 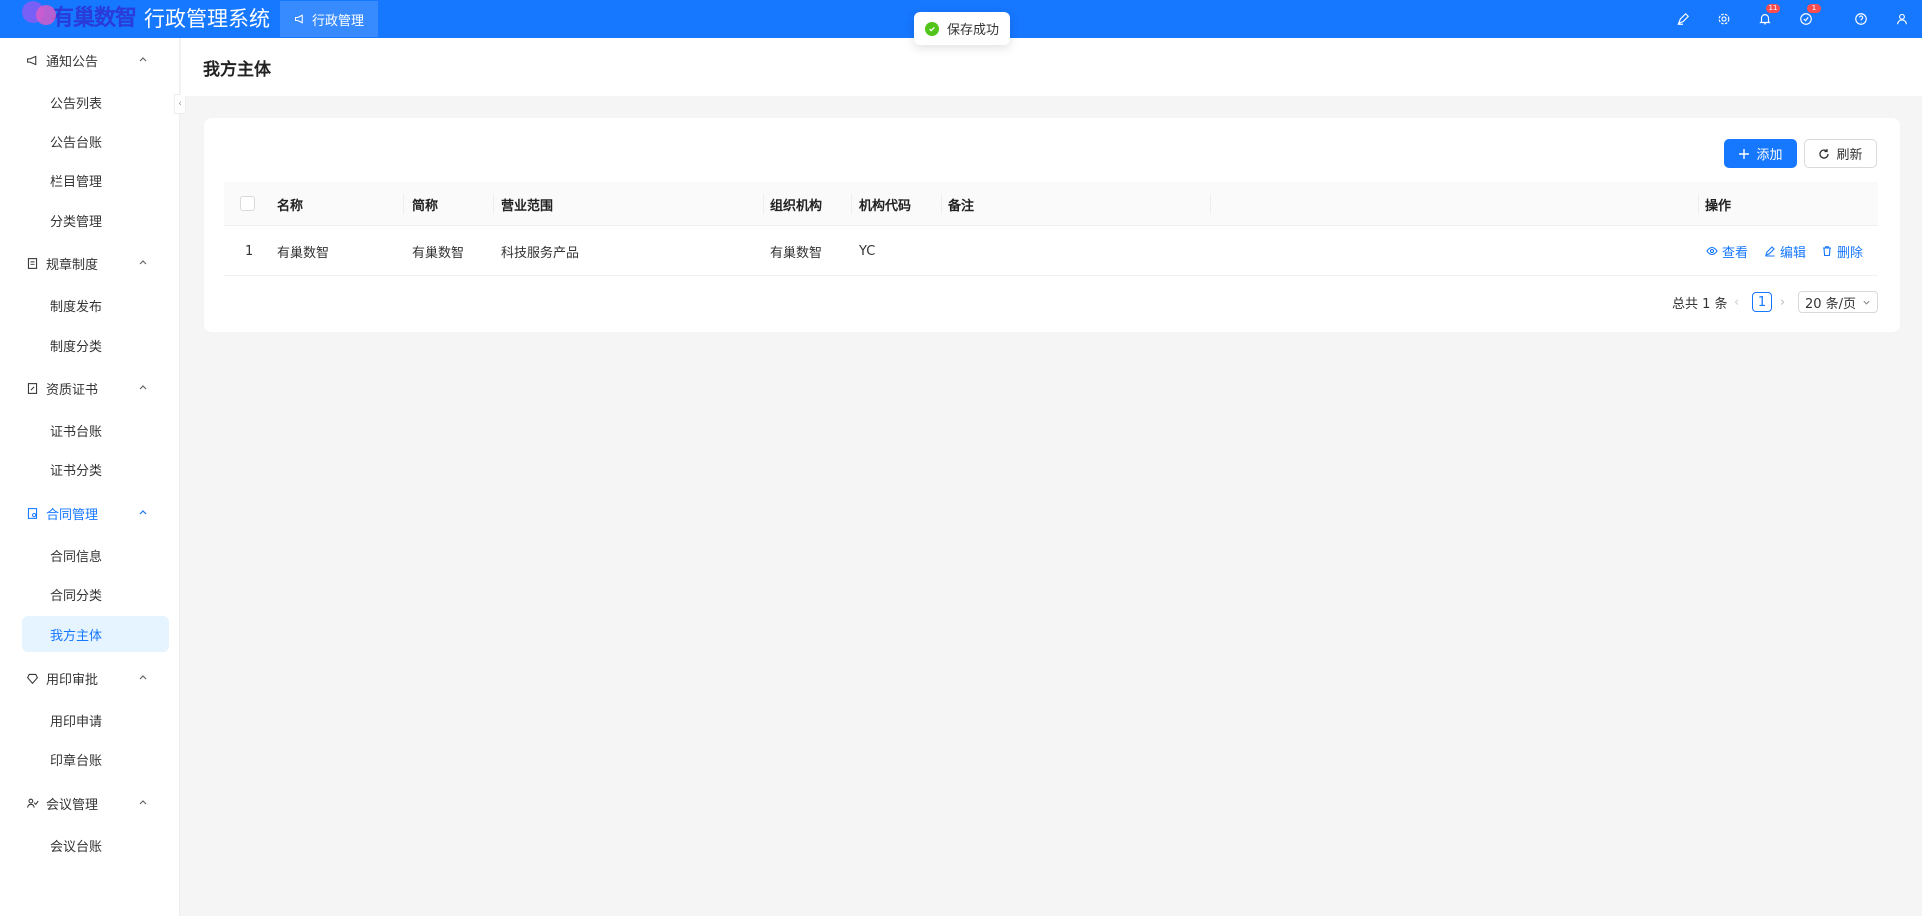 What do you see at coordinates (867, 251) in the screenshot?
I see `cell-org-code: YC` at bounding box center [867, 251].